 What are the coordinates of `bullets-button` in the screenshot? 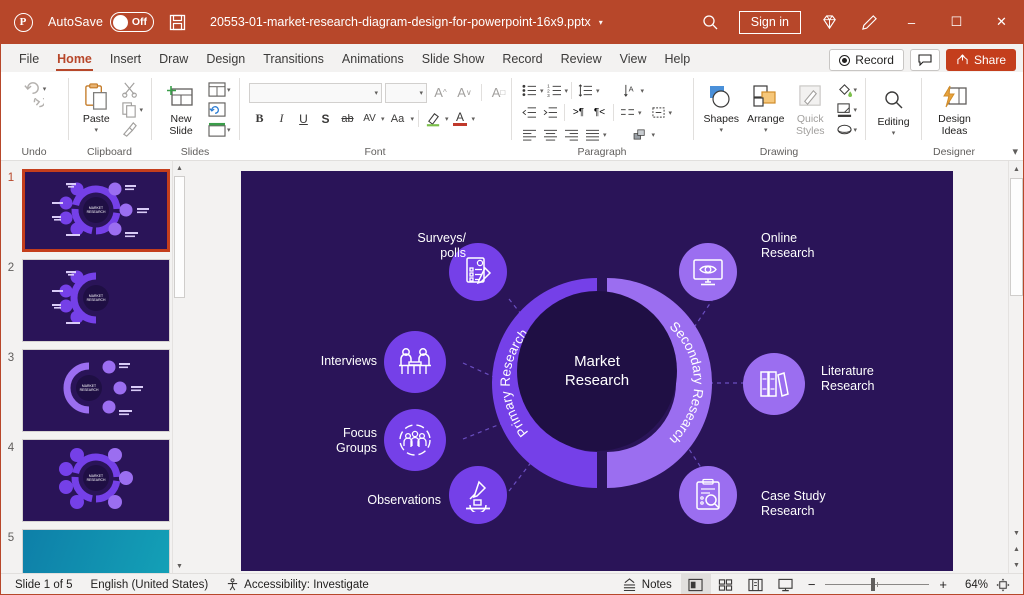 It's located at (529, 90).